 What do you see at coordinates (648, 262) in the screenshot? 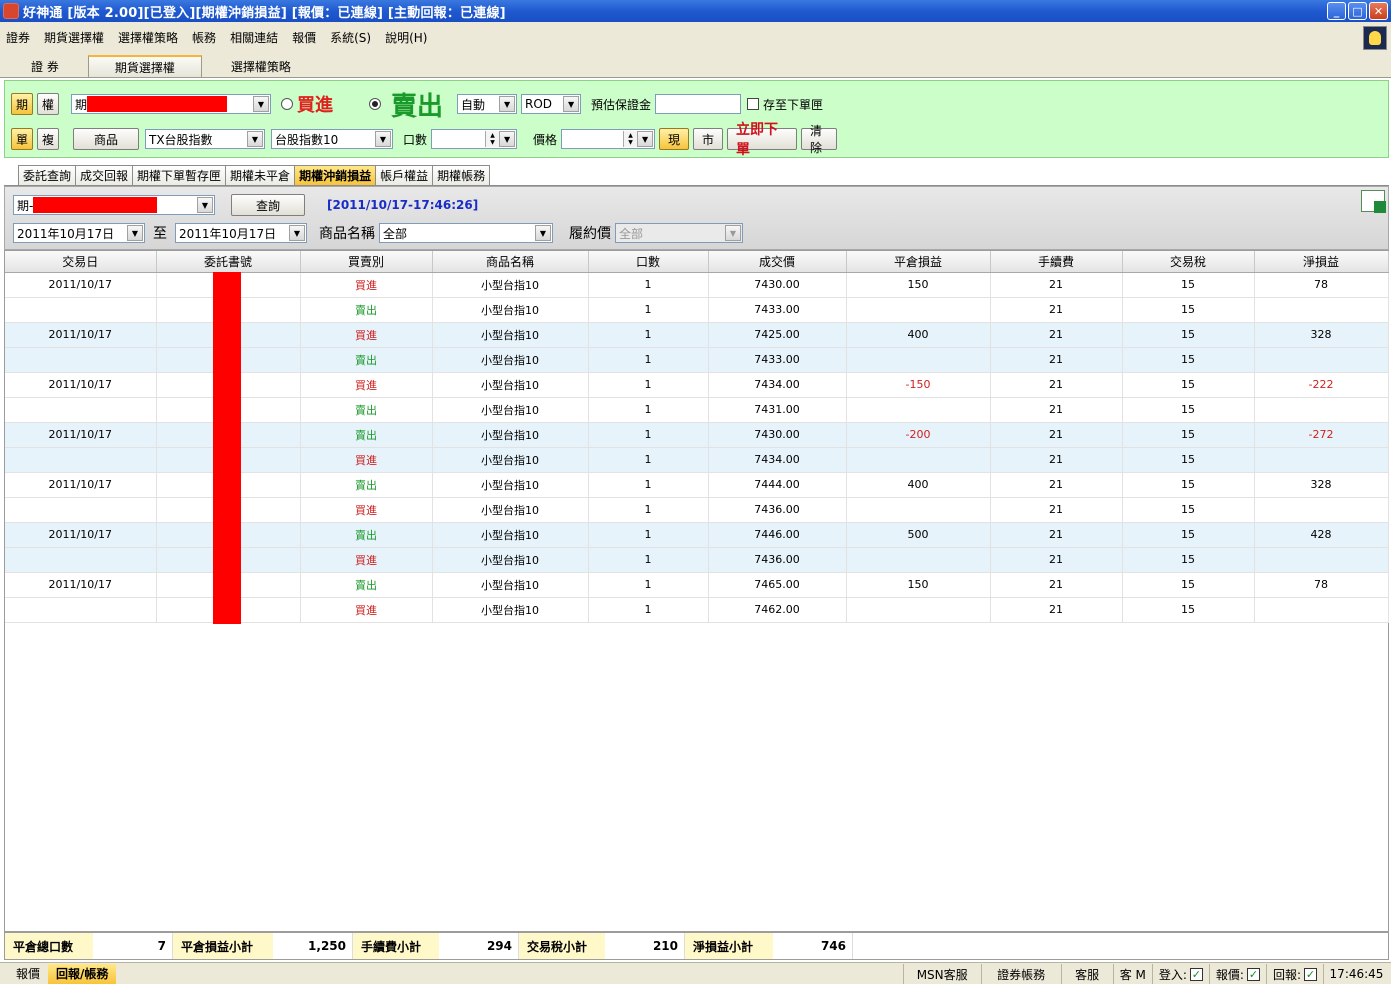
I see `col-qty: 口數` at bounding box center [648, 262].